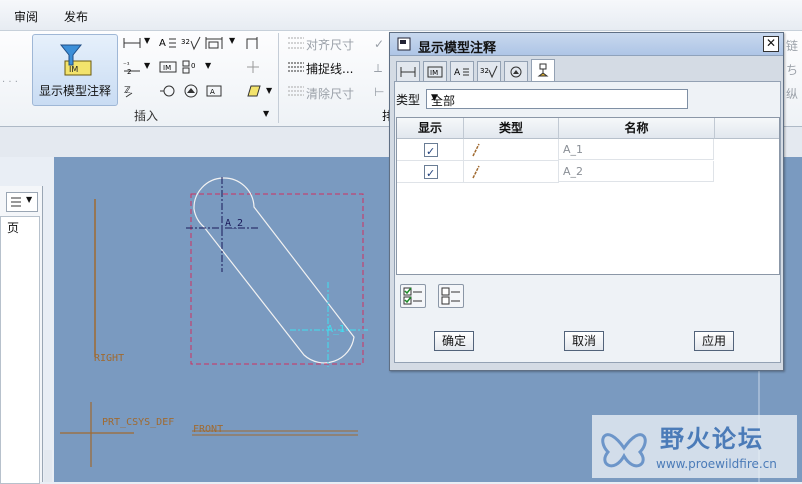  What do you see at coordinates (29, 199) in the screenshot?
I see `tree-view-dropdown-icon: ▼` at bounding box center [29, 199].